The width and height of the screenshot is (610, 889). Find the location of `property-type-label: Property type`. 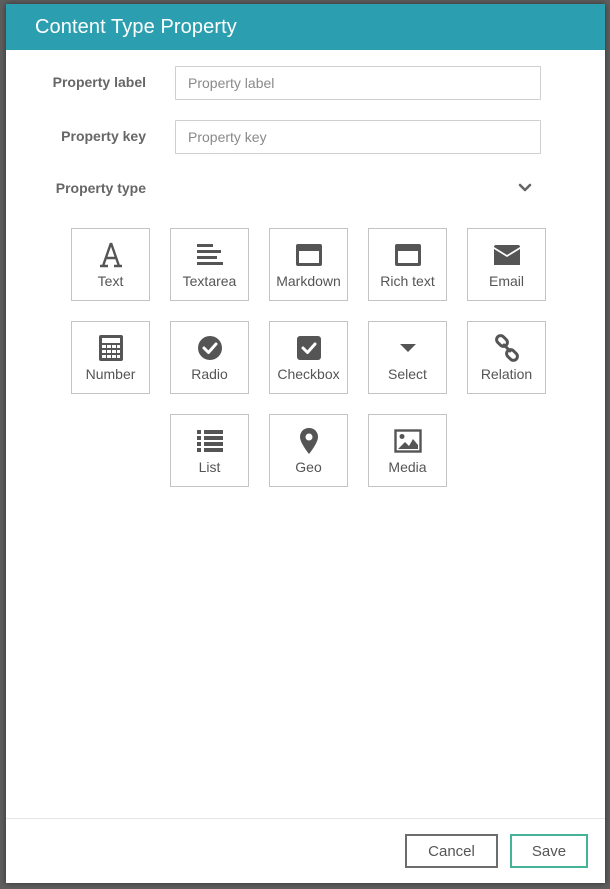

property-type-label: Property type is located at coordinates (100, 188).